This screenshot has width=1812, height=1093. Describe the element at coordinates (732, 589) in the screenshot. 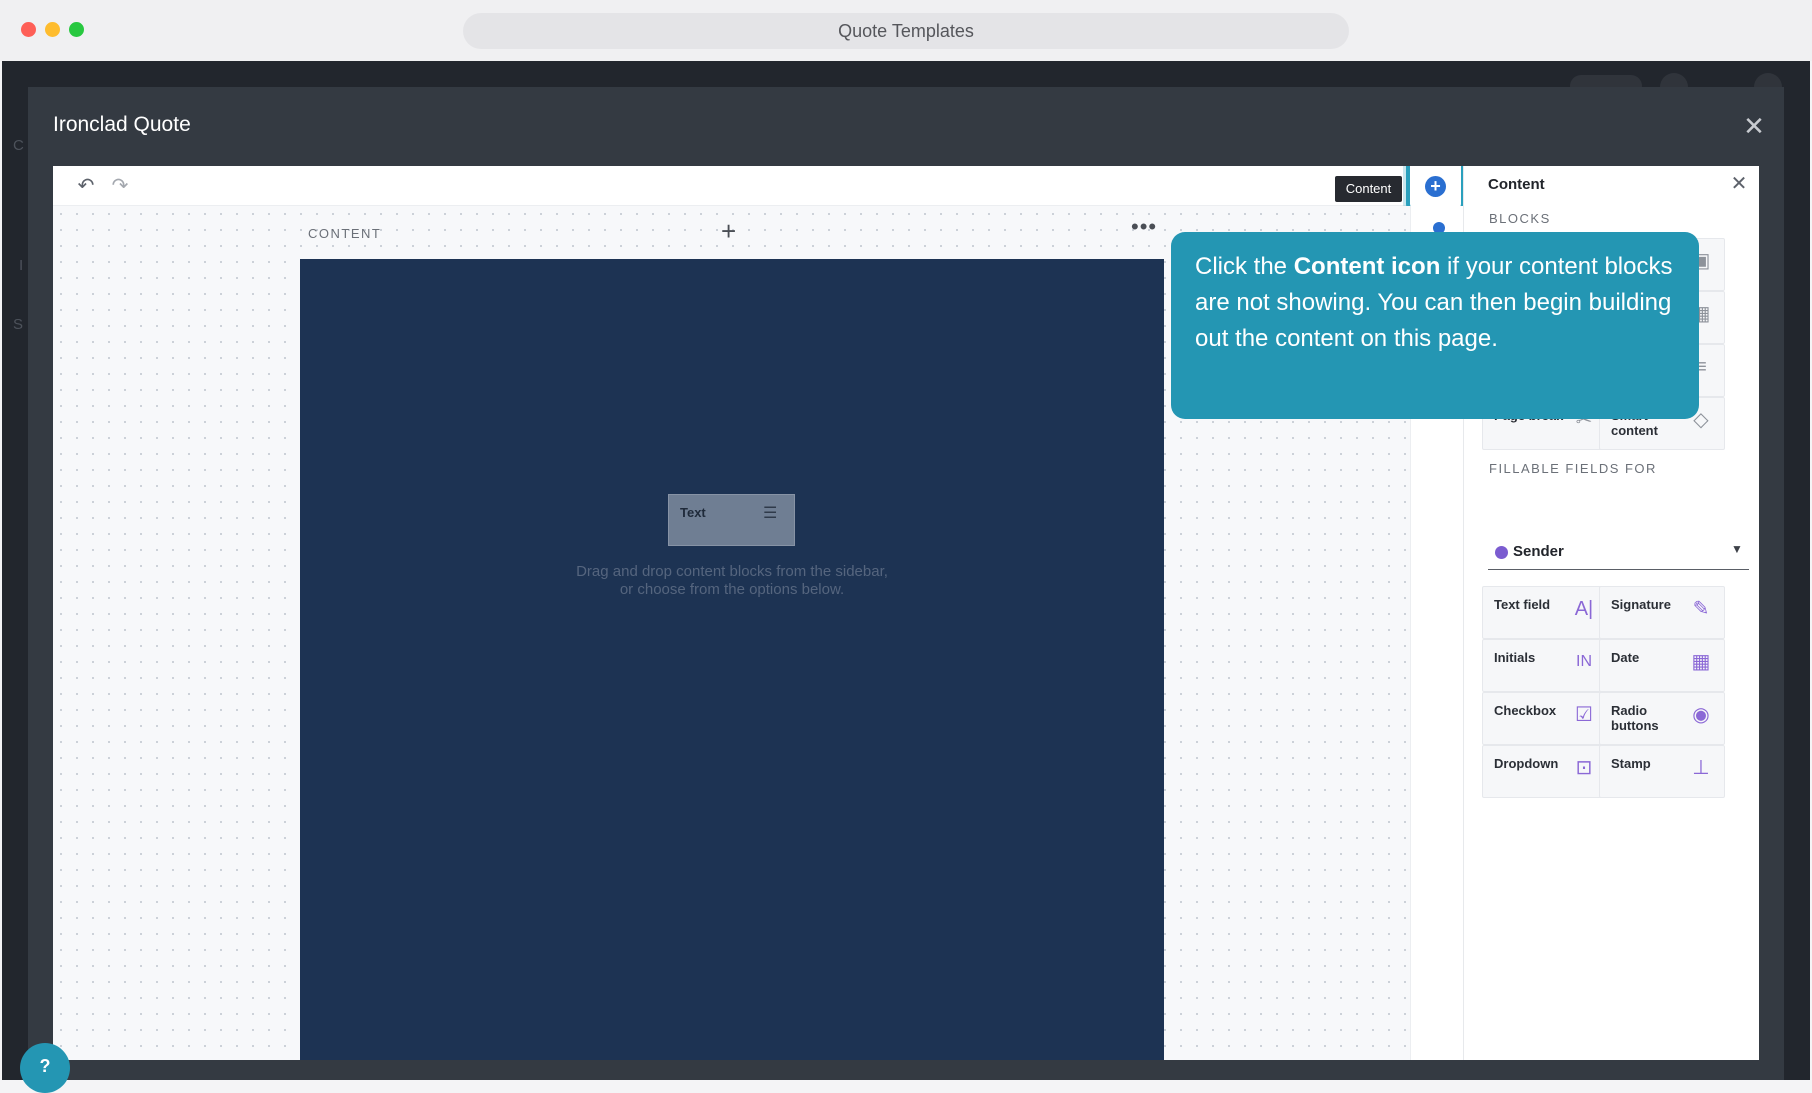

I see `drop-hint-line: or choose from the options below.` at that location.